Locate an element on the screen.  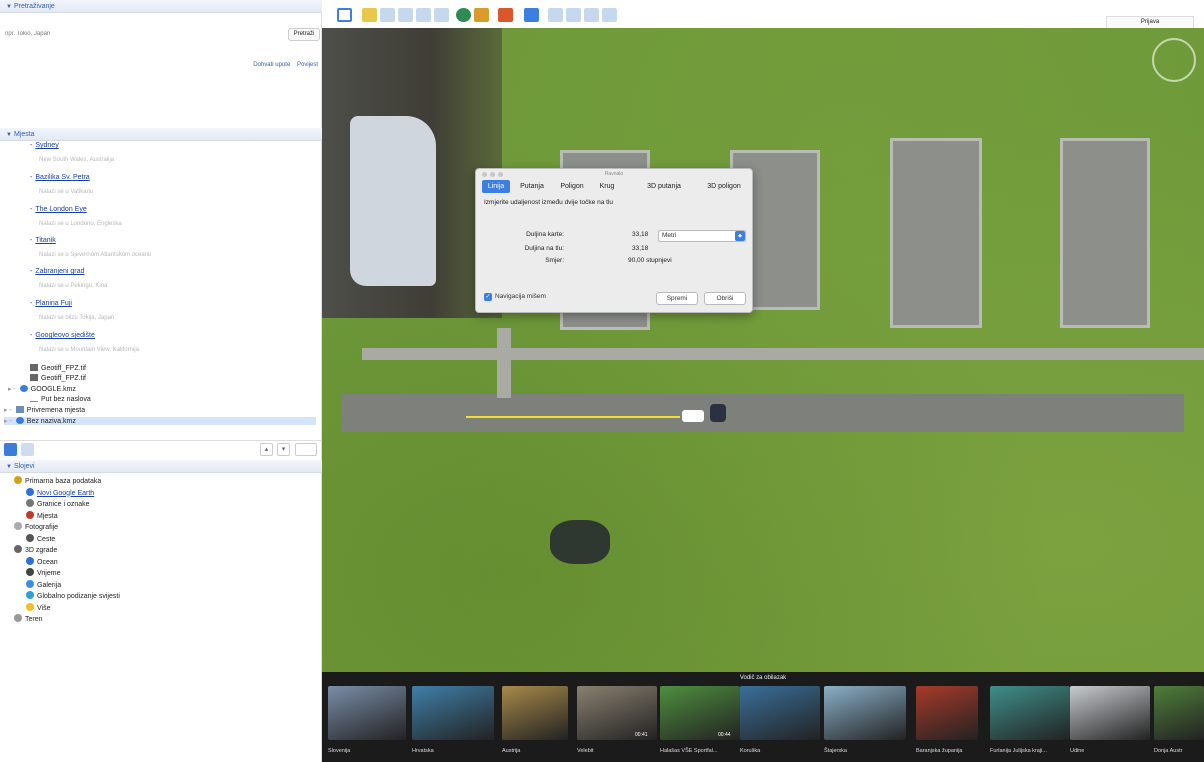
save-button: Spremi is located at coordinates (677, 298).